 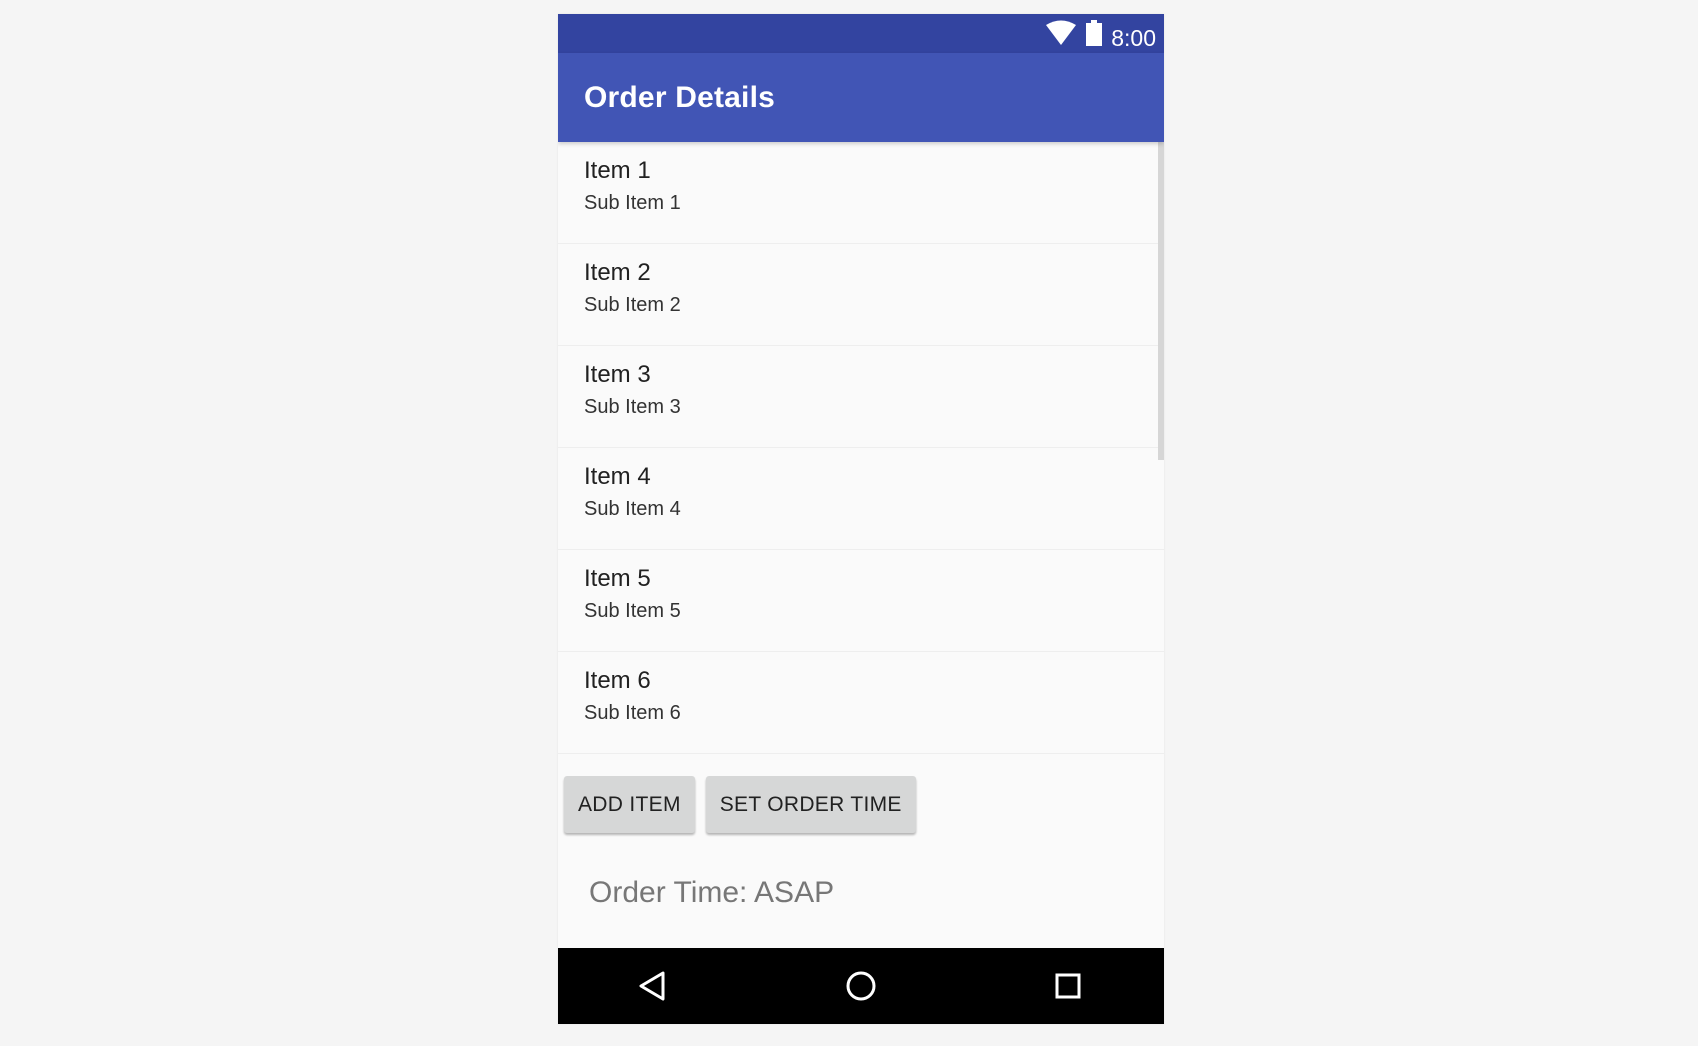 I want to click on item-title: Item 1, so click(x=617, y=170).